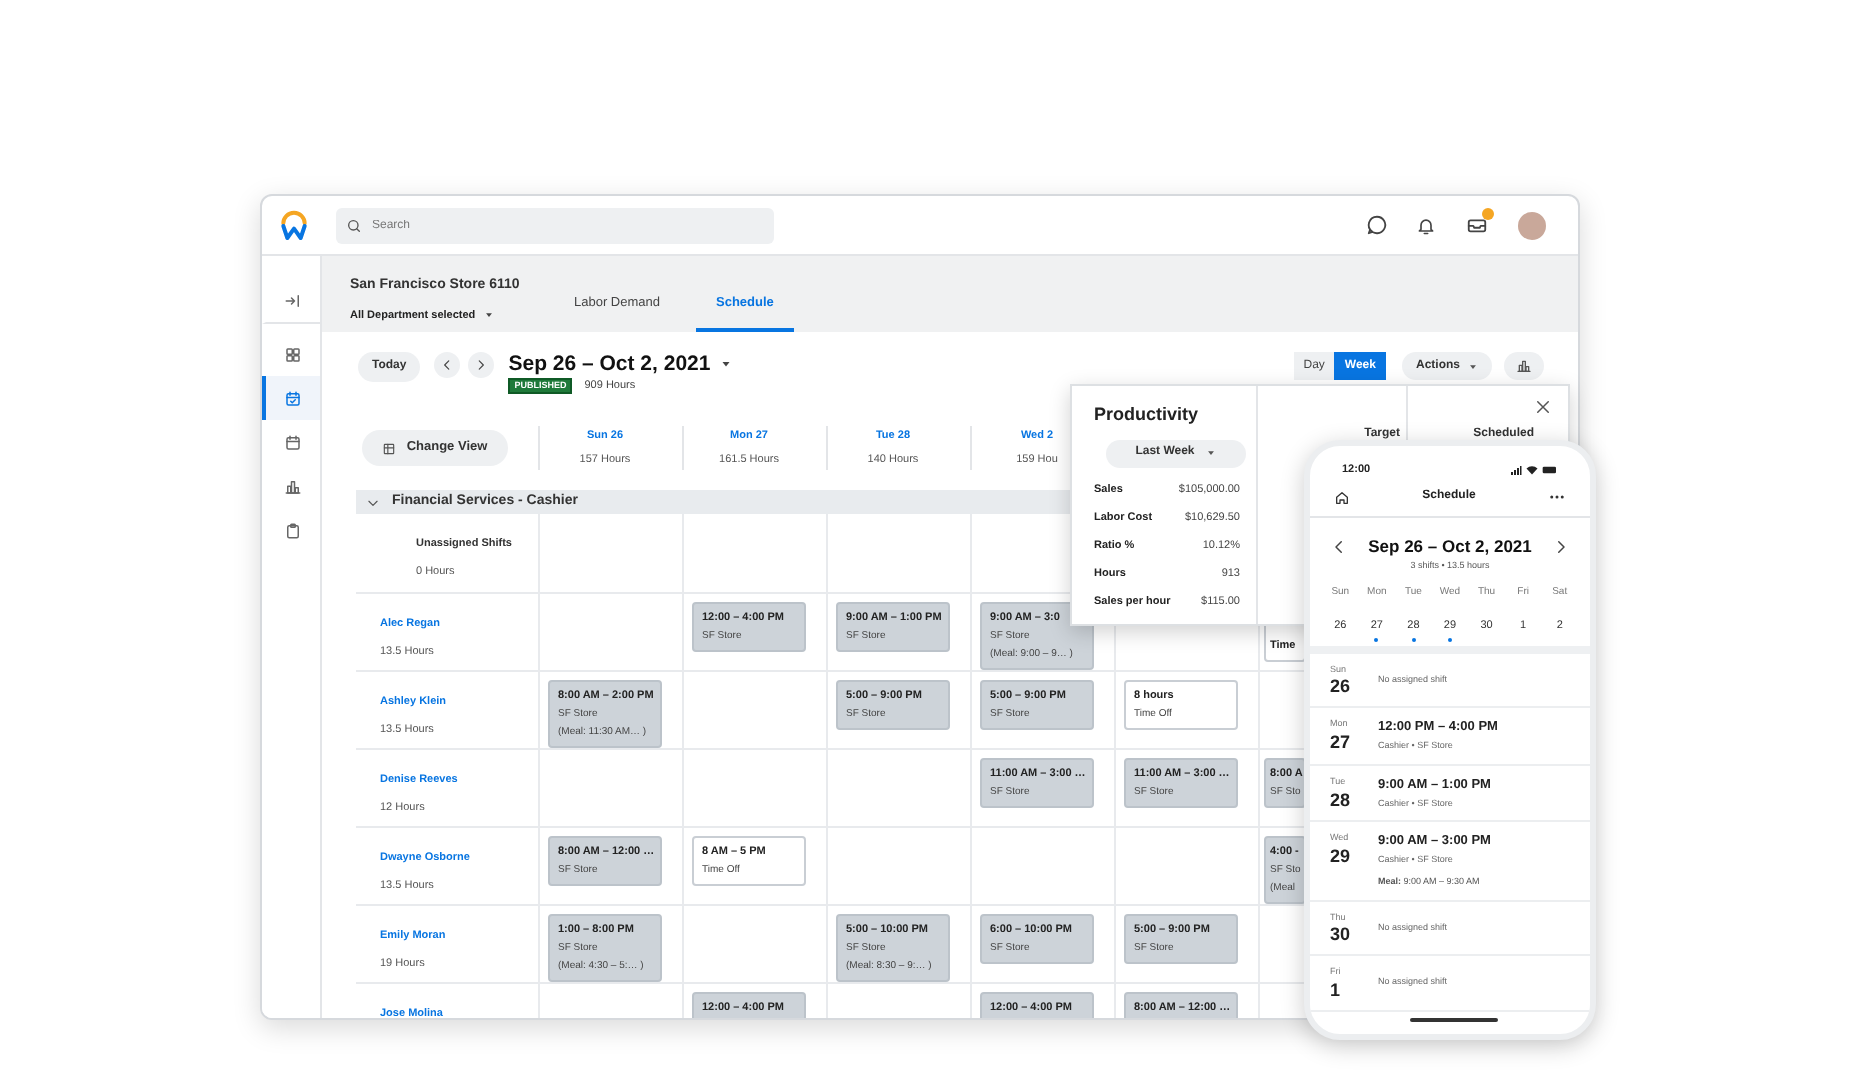  I want to click on calendar-icon, so click(293, 442).